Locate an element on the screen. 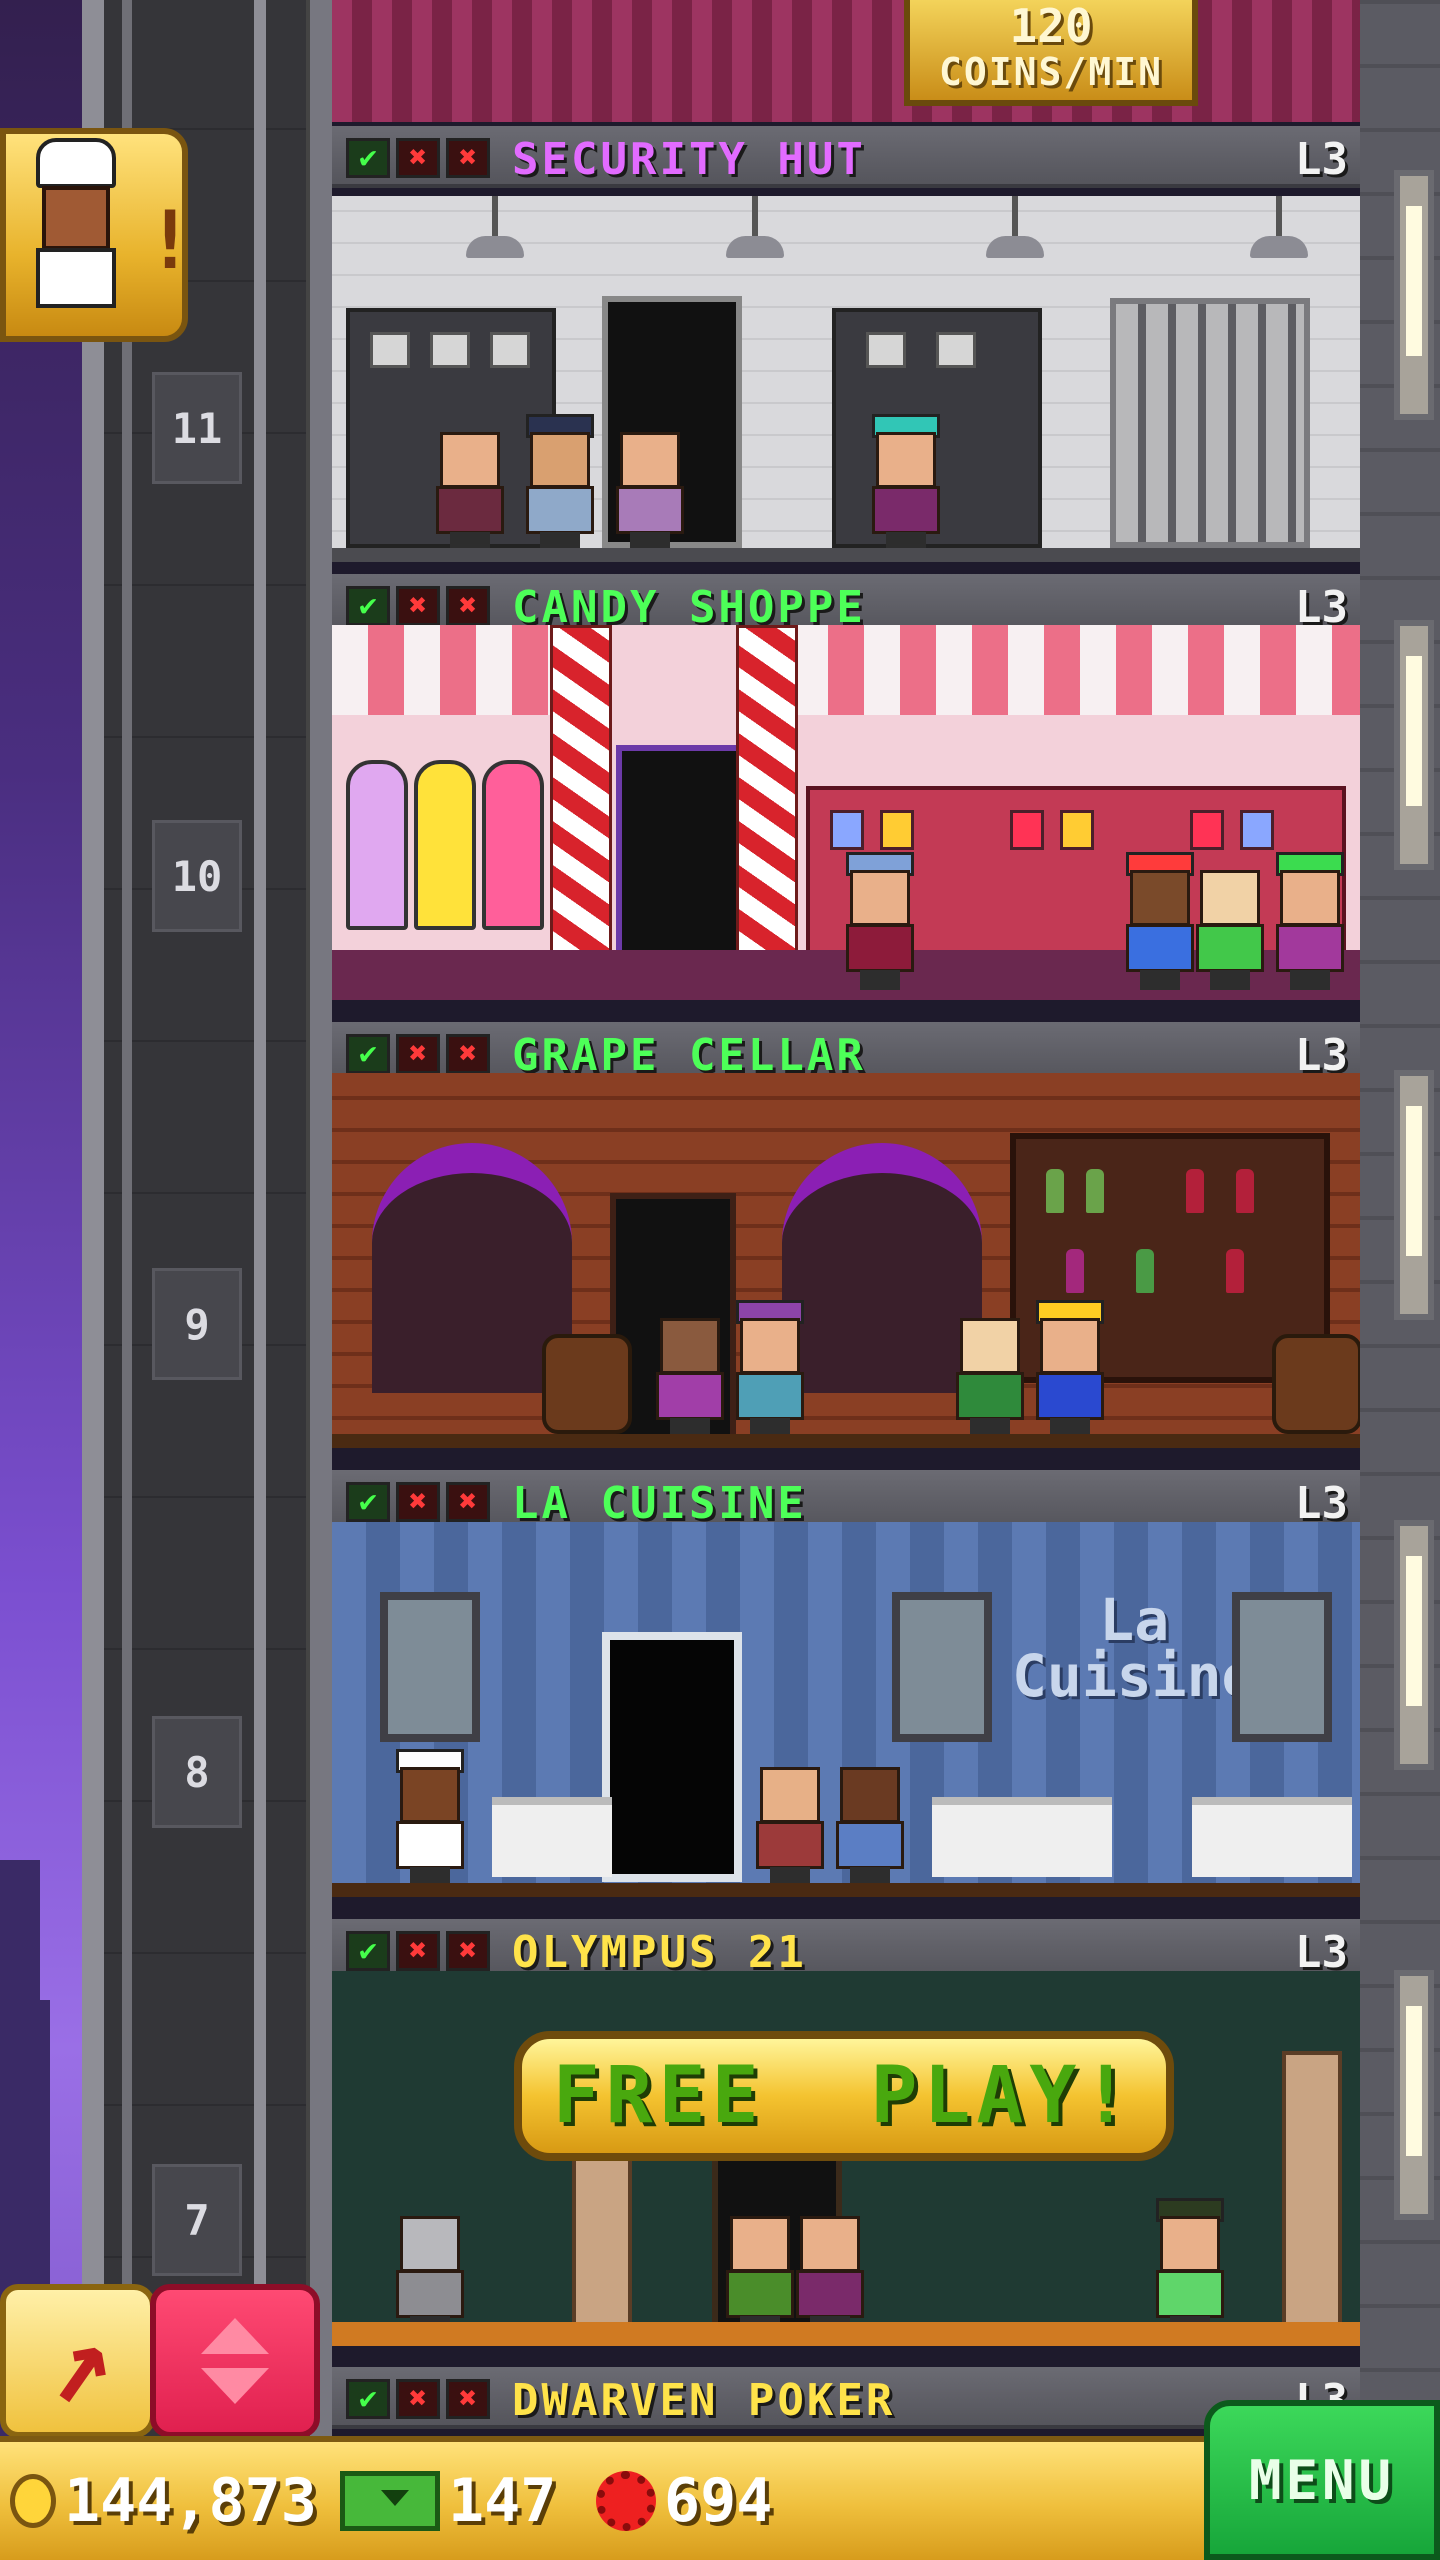  floor-name: DWARVEN POKER is located at coordinates (704, 2400).